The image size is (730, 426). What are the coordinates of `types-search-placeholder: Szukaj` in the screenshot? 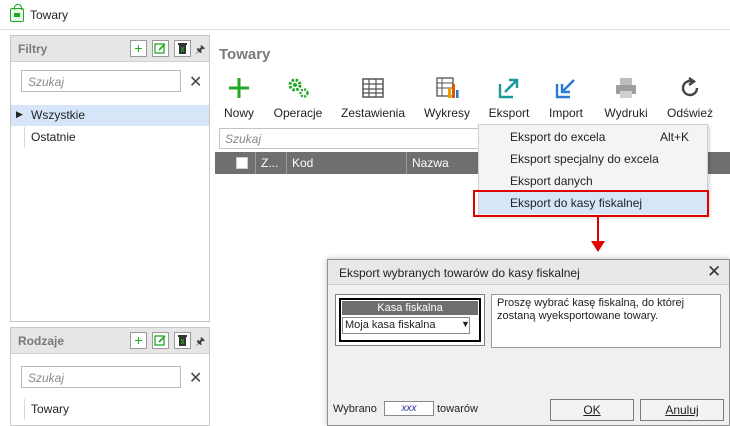 It's located at (46, 378).